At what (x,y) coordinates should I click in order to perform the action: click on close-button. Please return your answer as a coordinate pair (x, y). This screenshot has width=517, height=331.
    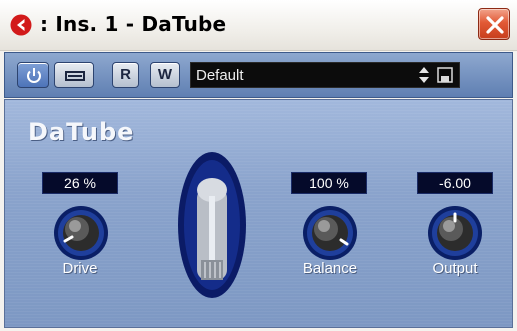
    Looking at the image, I should click on (494, 24).